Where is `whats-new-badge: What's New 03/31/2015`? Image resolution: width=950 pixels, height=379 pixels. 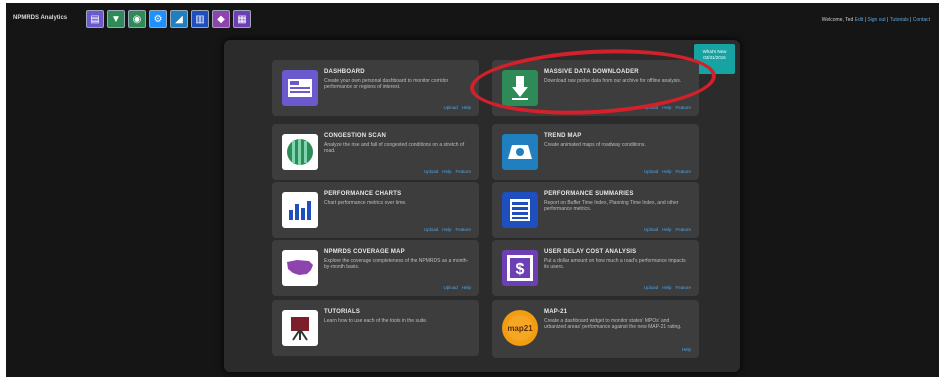
whats-new-badge: What's New 03/31/2015 is located at coordinates (714, 59).